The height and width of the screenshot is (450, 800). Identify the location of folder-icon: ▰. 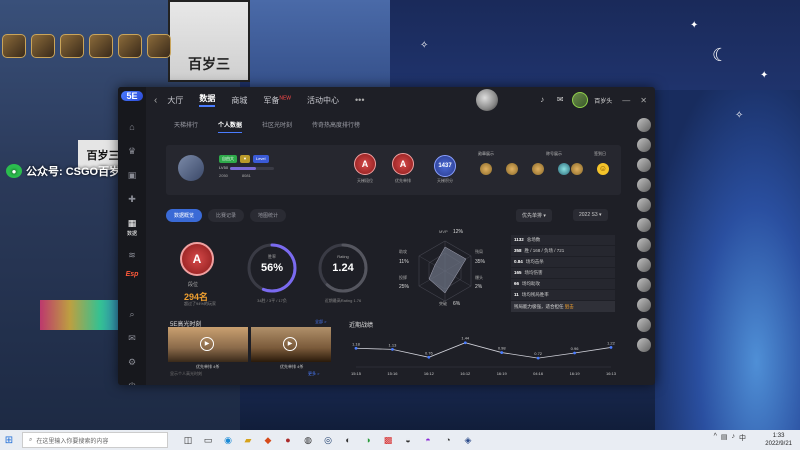
(248, 440).